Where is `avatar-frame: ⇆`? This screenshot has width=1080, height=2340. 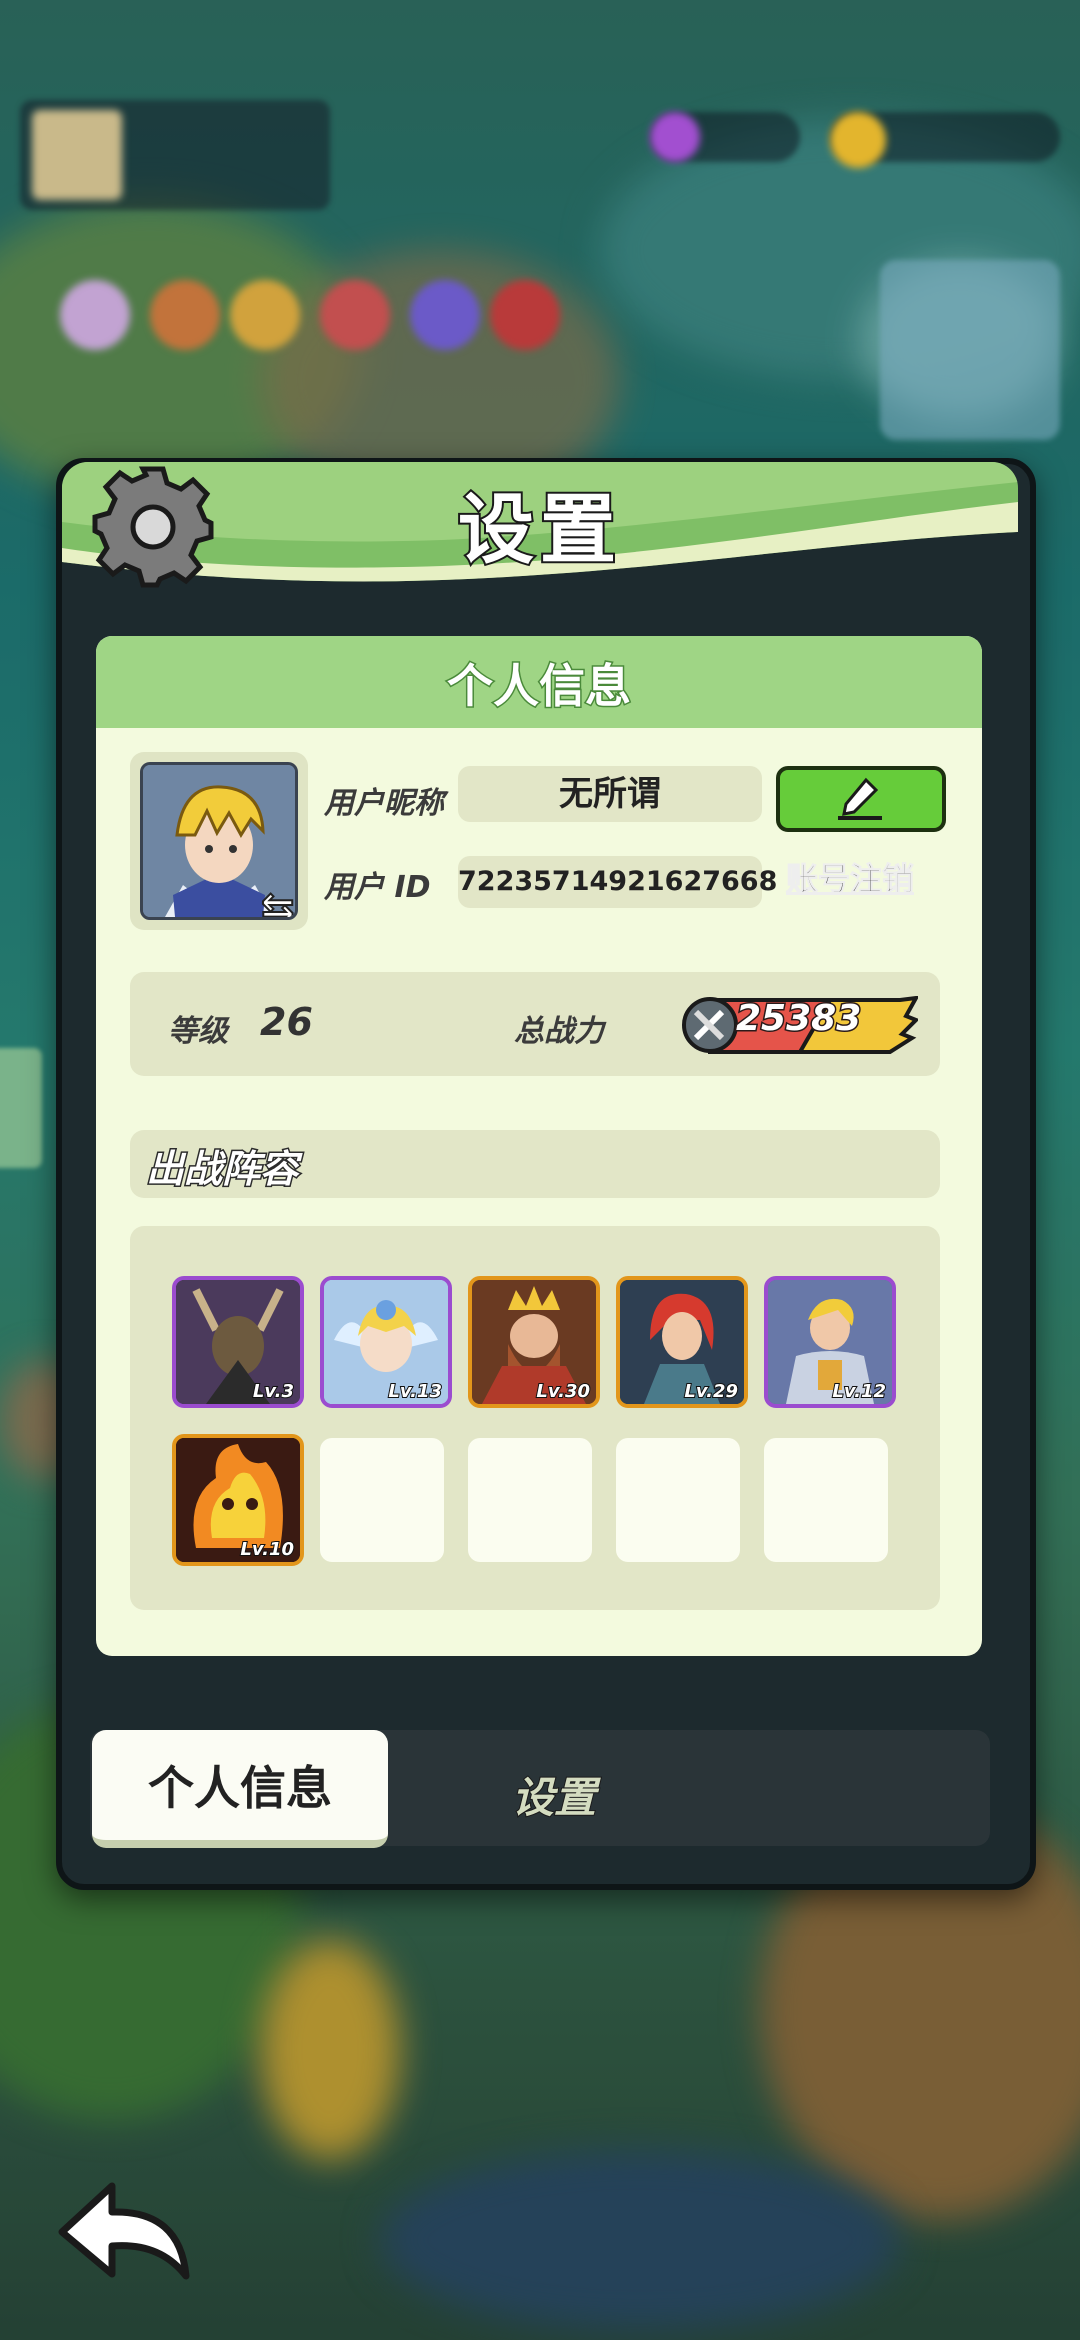
avatar-frame: ⇆ is located at coordinates (219, 841).